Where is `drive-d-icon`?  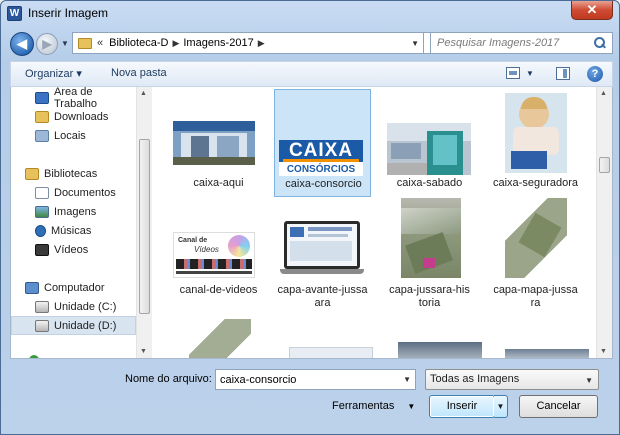
drive-d-icon is located at coordinates (42, 325).